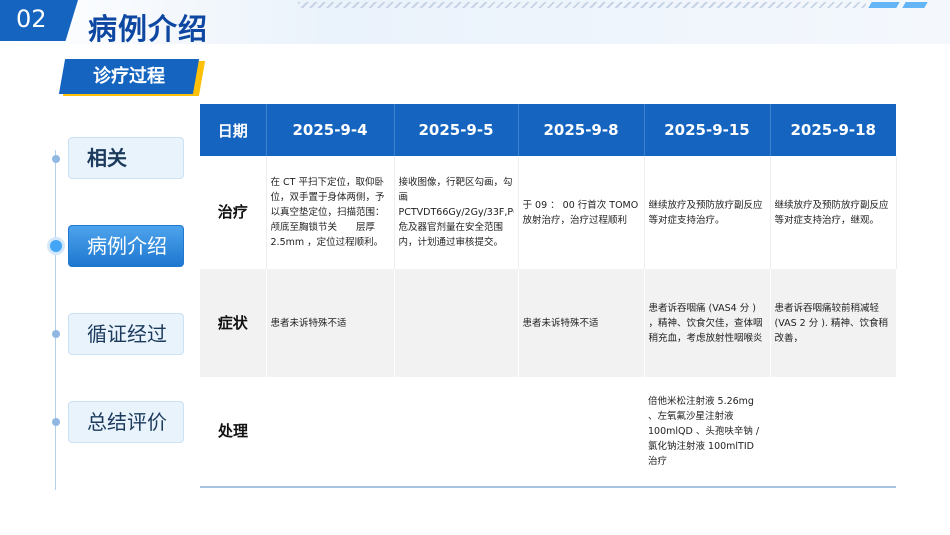 This screenshot has height=535, width=950. Describe the element at coordinates (581, 130) in the screenshot. I see `column-header: 2025-9-8` at that location.